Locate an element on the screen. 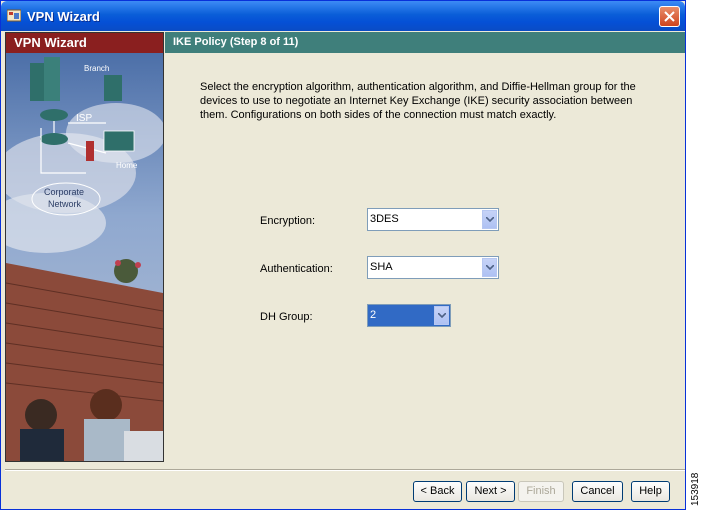 This screenshot has width=702, height=510. dh-group-dropdown-button is located at coordinates (441, 315).